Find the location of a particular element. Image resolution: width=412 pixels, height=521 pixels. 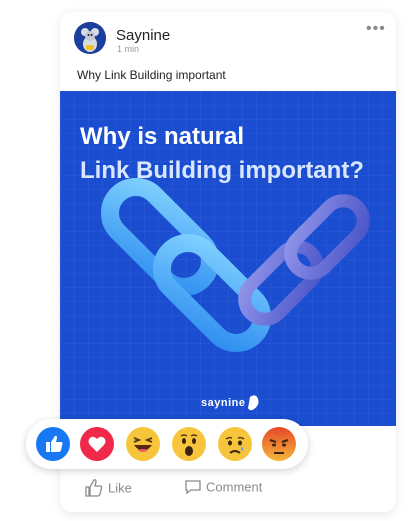

more-options-icon: ••• is located at coordinates (376, 29).